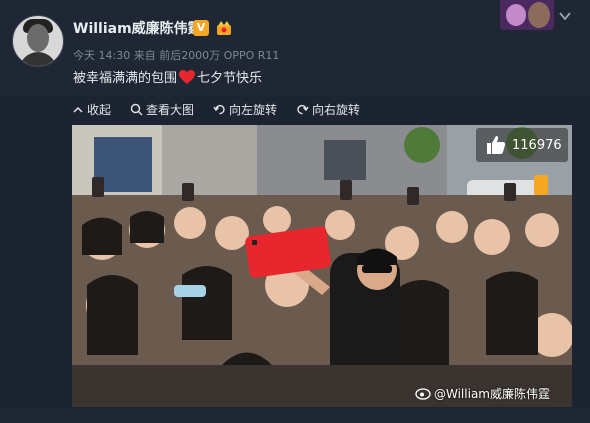 The width and height of the screenshot is (590, 423). Describe the element at coordinates (224, 28) in the screenshot. I see `crown-icon` at that location.